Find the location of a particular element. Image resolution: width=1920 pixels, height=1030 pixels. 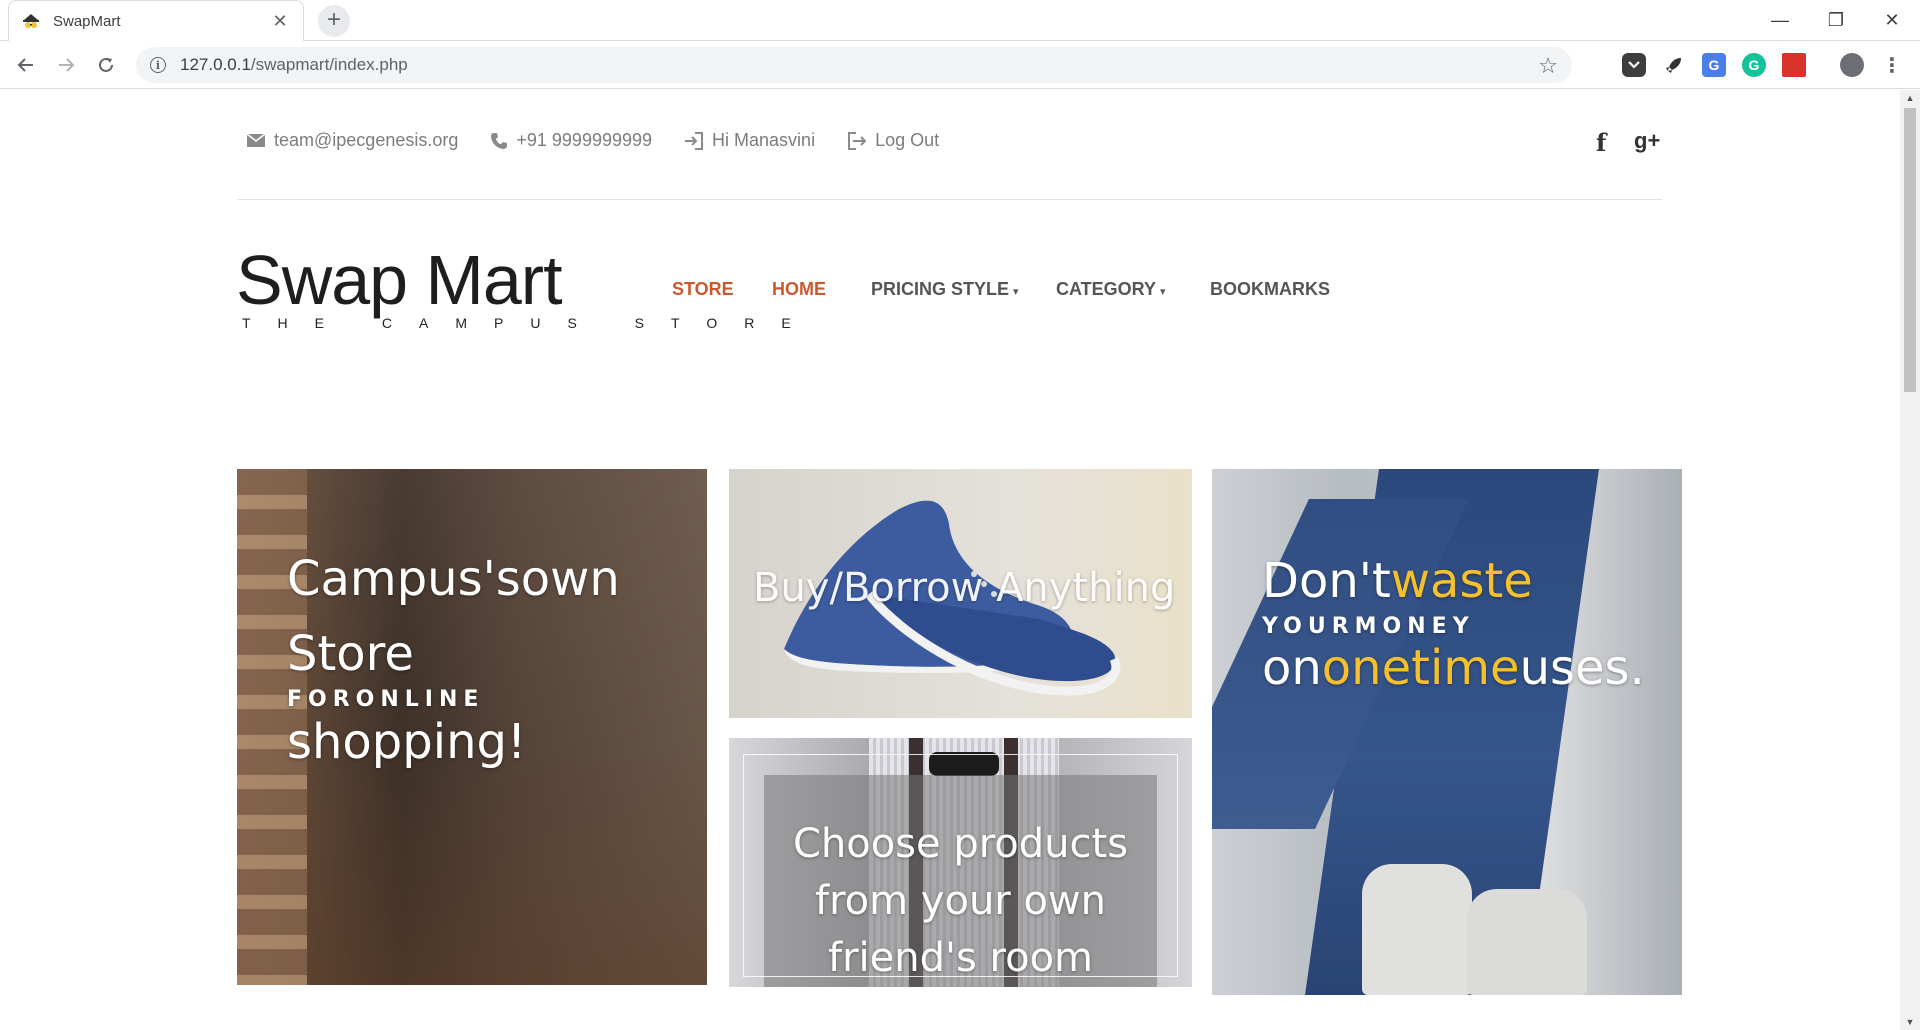

url-path: /swapmart/index.php is located at coordinates (329, 64).